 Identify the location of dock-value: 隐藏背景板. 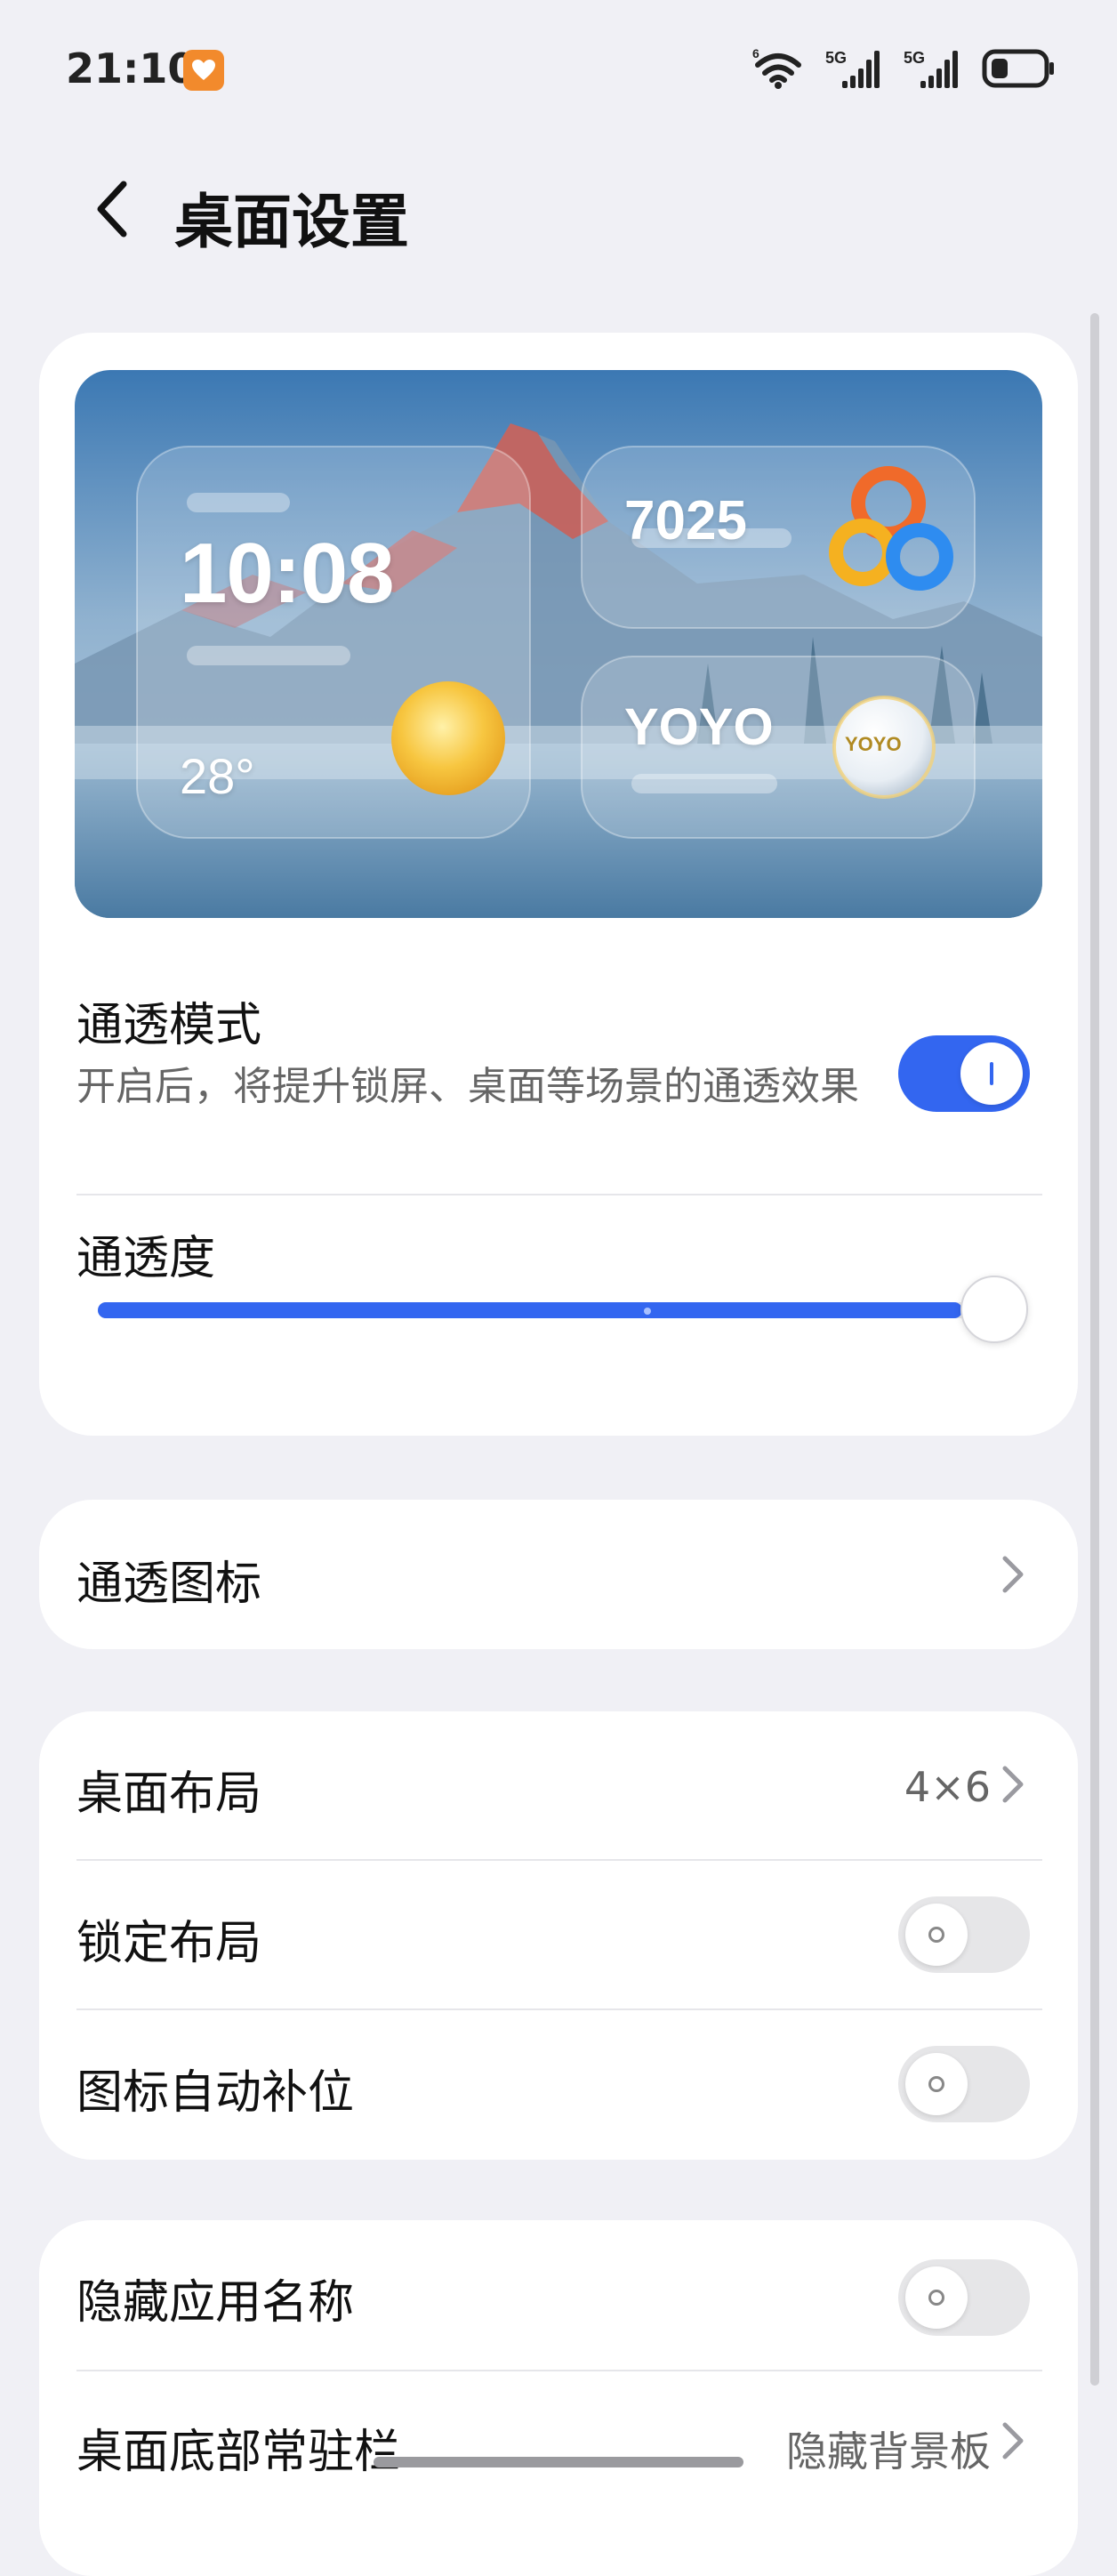
(888, 2451).